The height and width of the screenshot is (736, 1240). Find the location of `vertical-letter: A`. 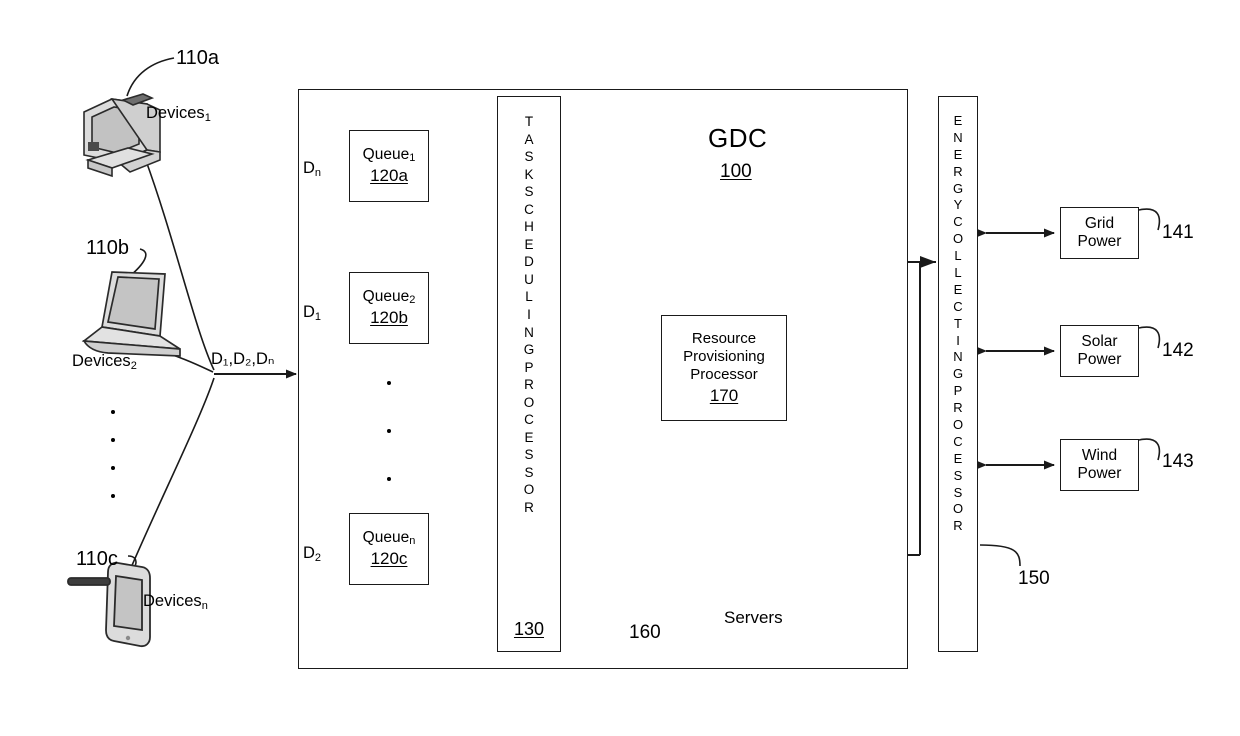

vertical-letter: A is located at coordinates (529, 139).